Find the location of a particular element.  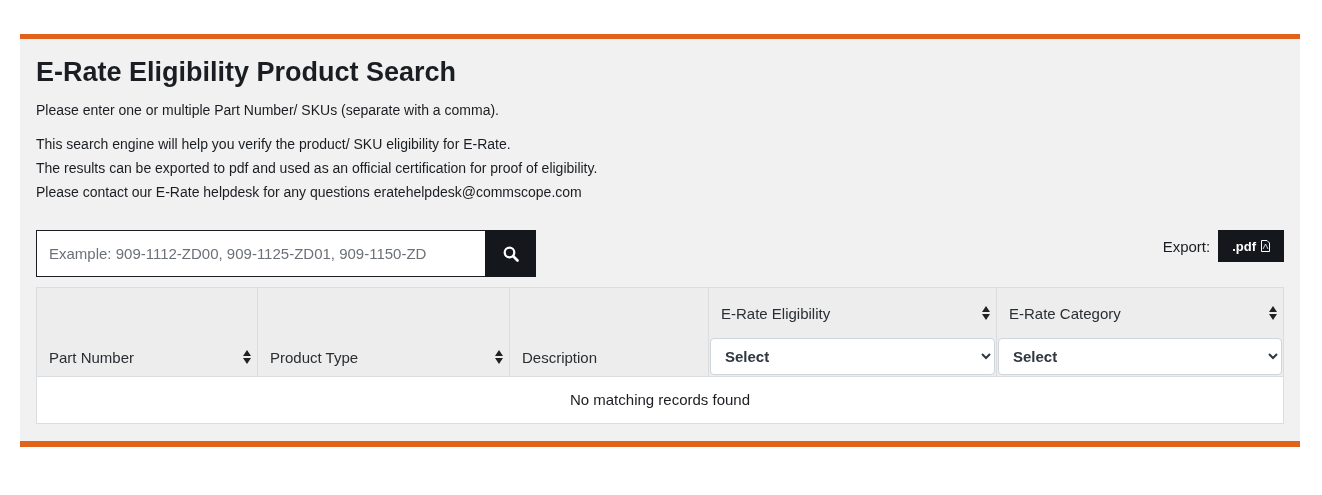

info-text: This search engine will help you verify the product/ SKU eligibility for E-Rate. is located at coordinates (274, 144).